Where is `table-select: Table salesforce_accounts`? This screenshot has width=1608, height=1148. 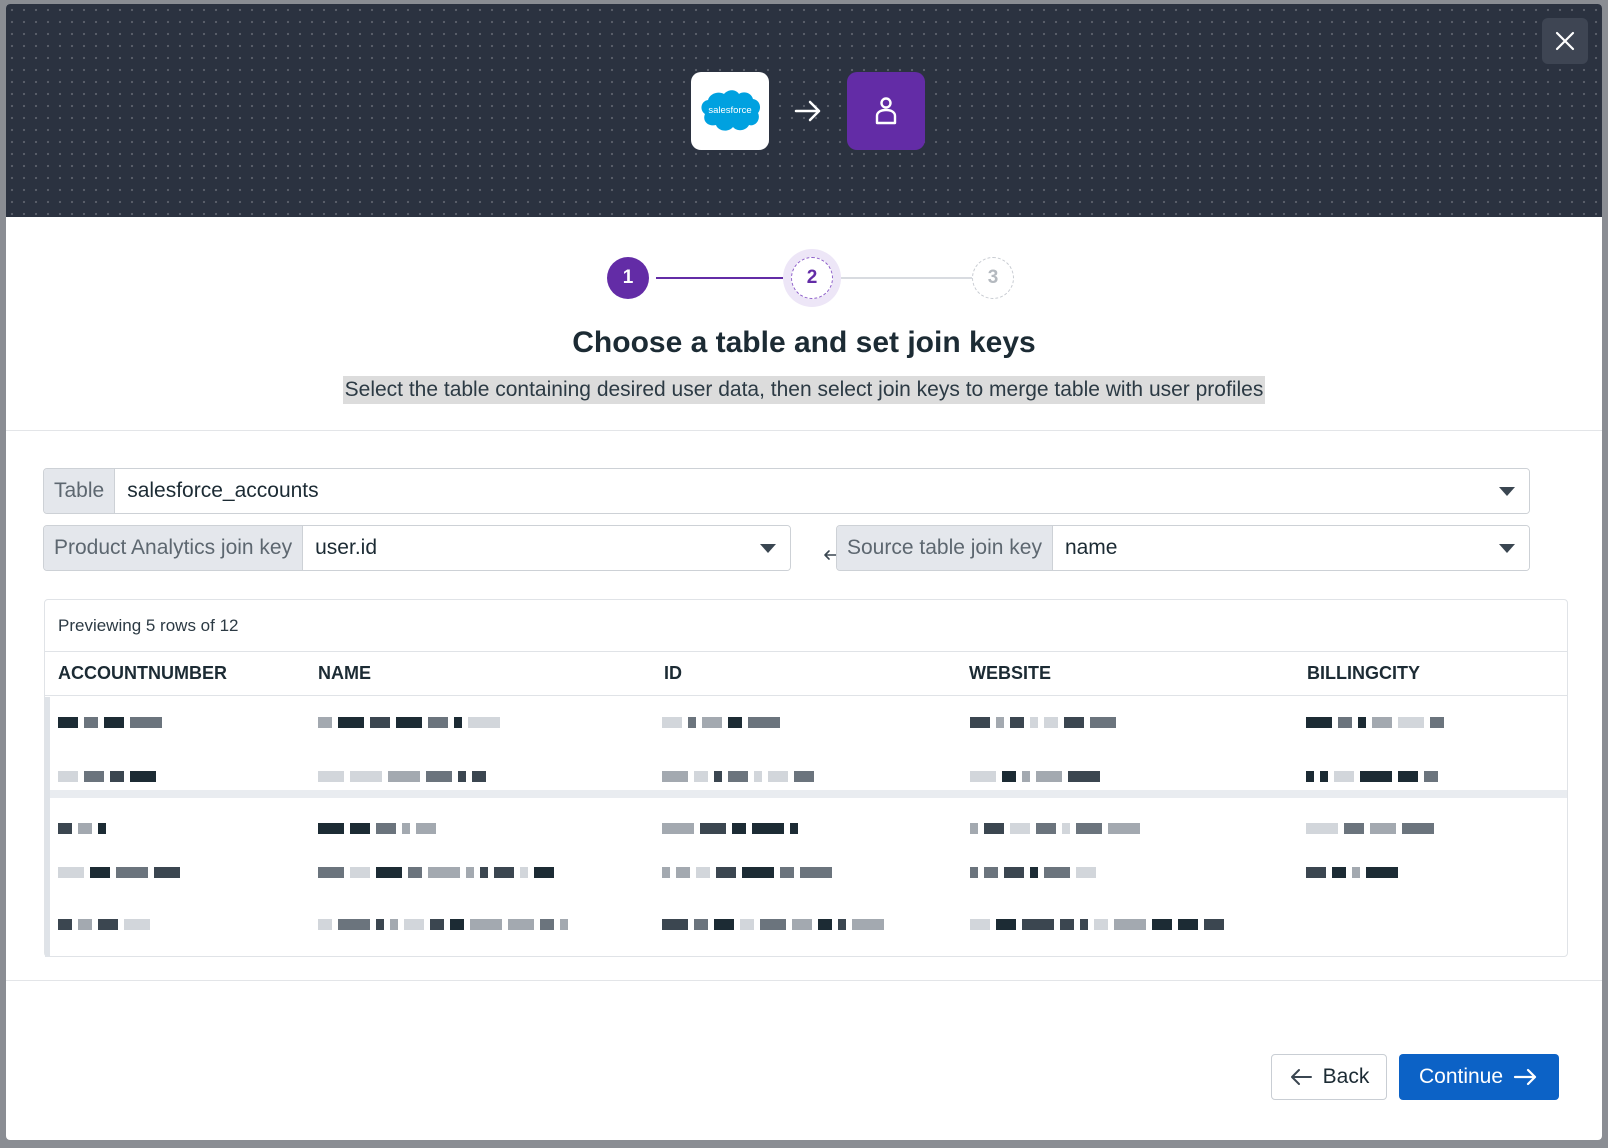 table-select: Table salesforce_accounts is located at coordinates (786, 491).